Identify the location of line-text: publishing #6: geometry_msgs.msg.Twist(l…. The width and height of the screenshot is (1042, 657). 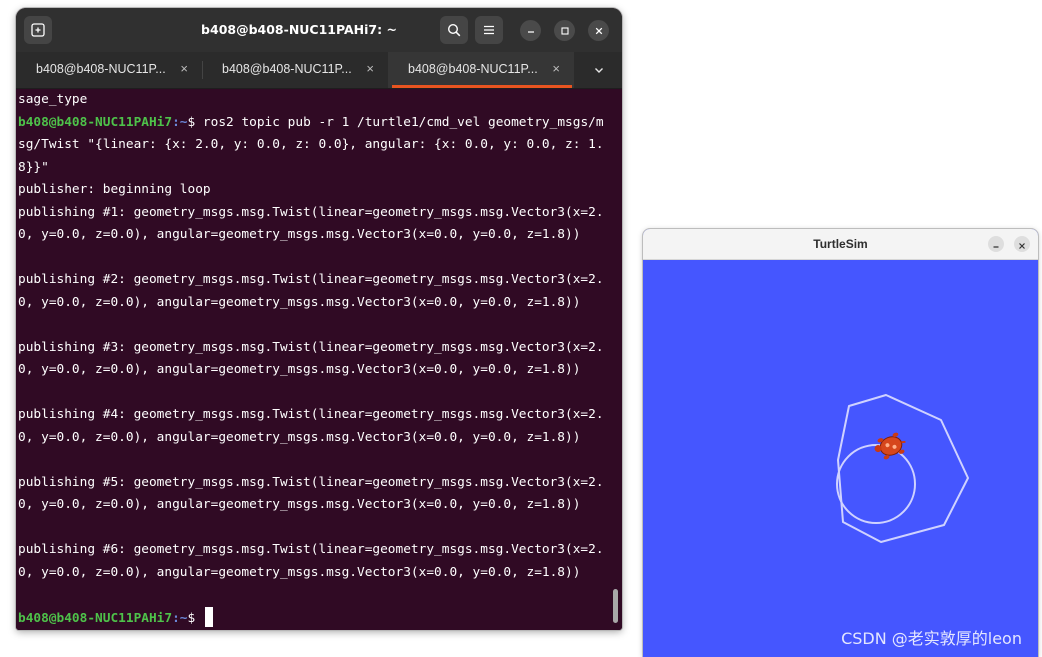
(311, 549).